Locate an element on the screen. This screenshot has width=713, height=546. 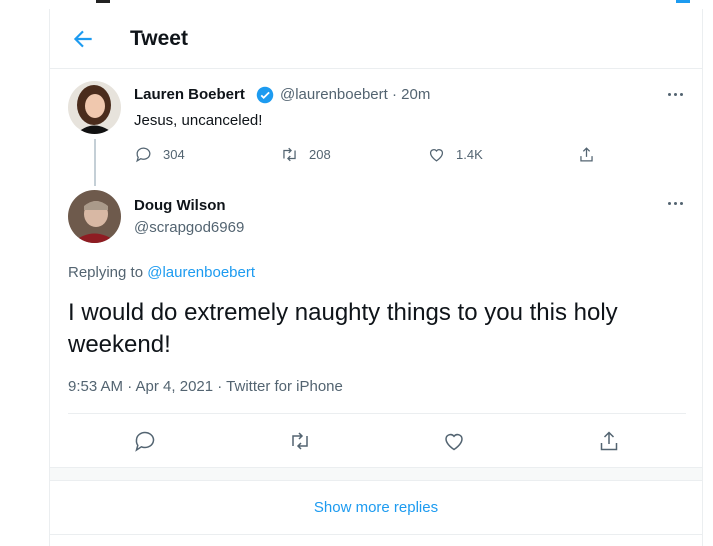
browser-top-strip is located at coordinates (356, 4).